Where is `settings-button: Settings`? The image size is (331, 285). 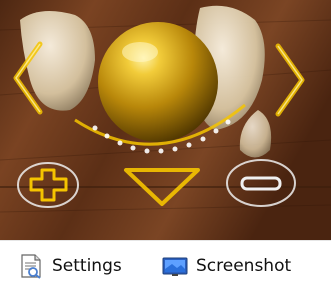 settings-button: Settings is located at coordinates (70, 266).